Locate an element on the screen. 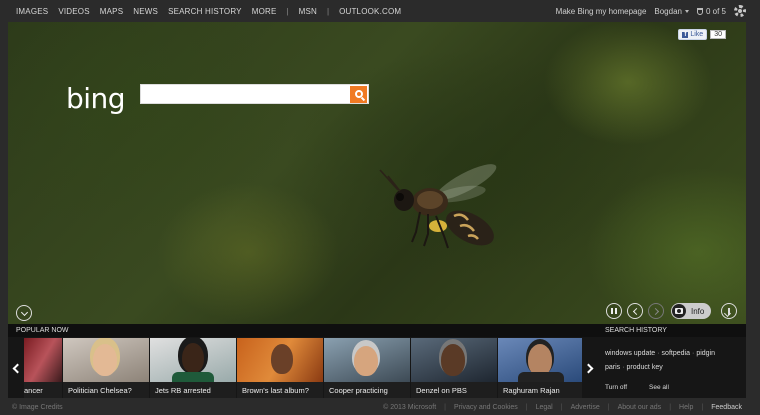 This screenshot has height=415, width=760. user-name: Bogdan is located at coordinates (668, 11).